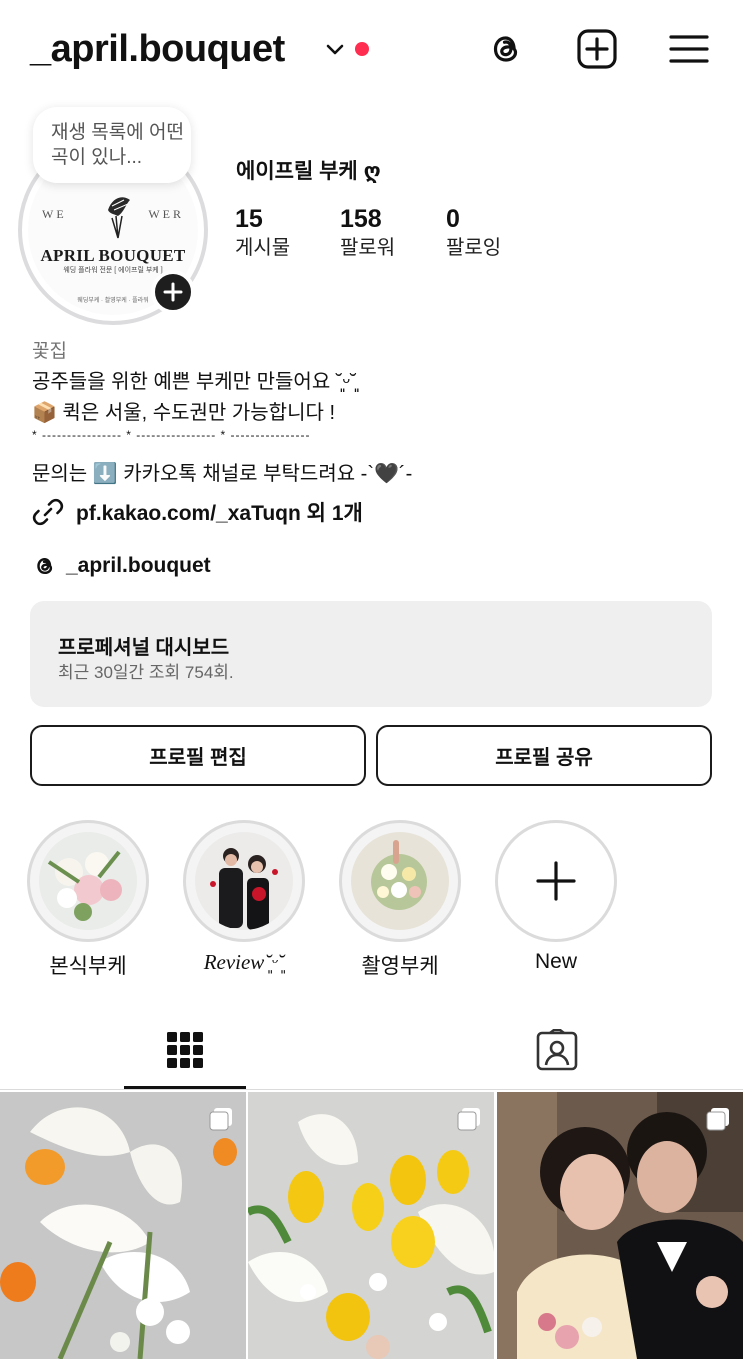 This screenshot has width=743, height=1359. I want to click on tagged-icon, so click(557, 1050).